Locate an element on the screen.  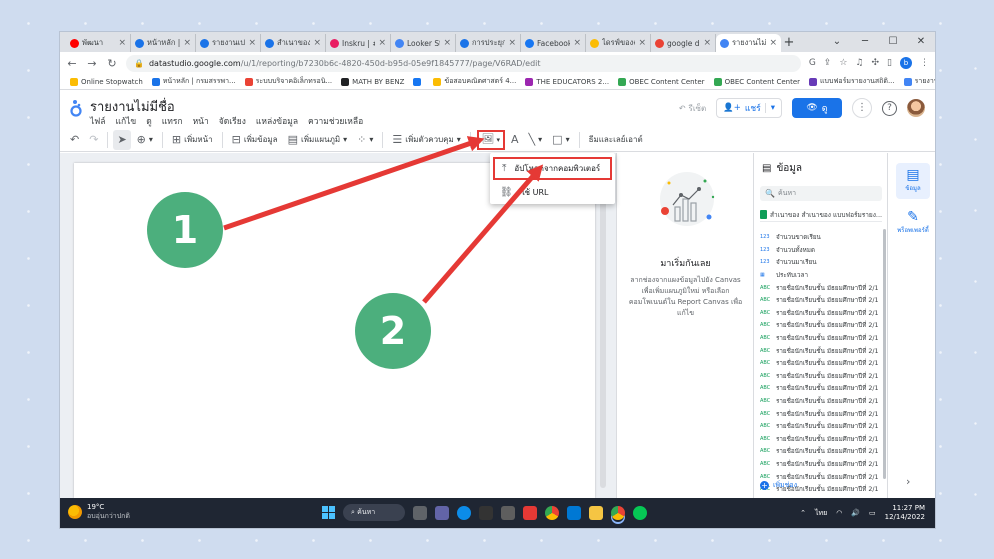
text-button: A is located at coordinates (515, 140).